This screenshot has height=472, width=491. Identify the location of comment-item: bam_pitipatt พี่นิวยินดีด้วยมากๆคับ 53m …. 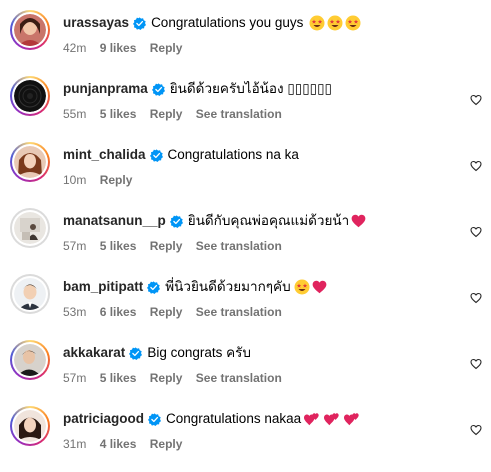
(245, 297).